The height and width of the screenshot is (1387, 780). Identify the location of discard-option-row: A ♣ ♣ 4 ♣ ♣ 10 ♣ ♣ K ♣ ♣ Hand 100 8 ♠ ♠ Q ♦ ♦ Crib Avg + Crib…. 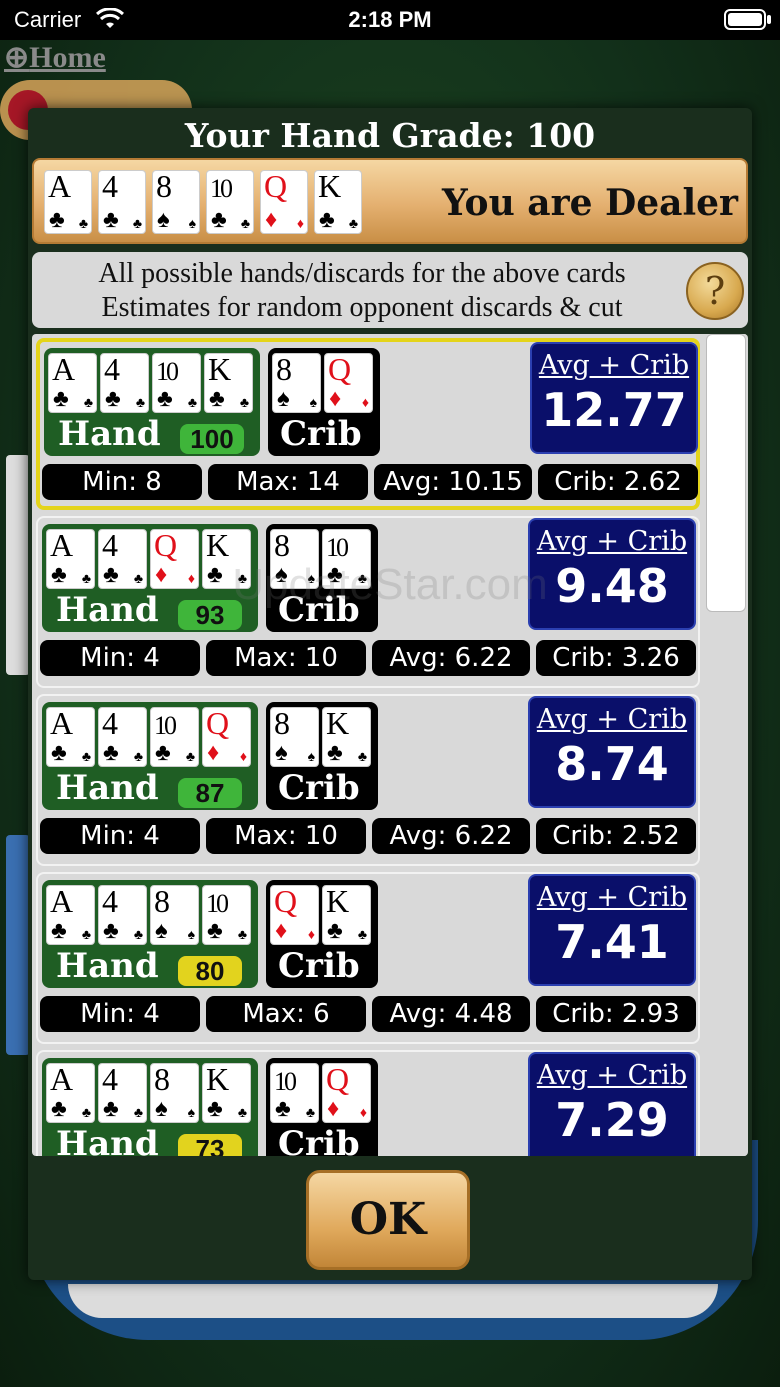
(368, 424).